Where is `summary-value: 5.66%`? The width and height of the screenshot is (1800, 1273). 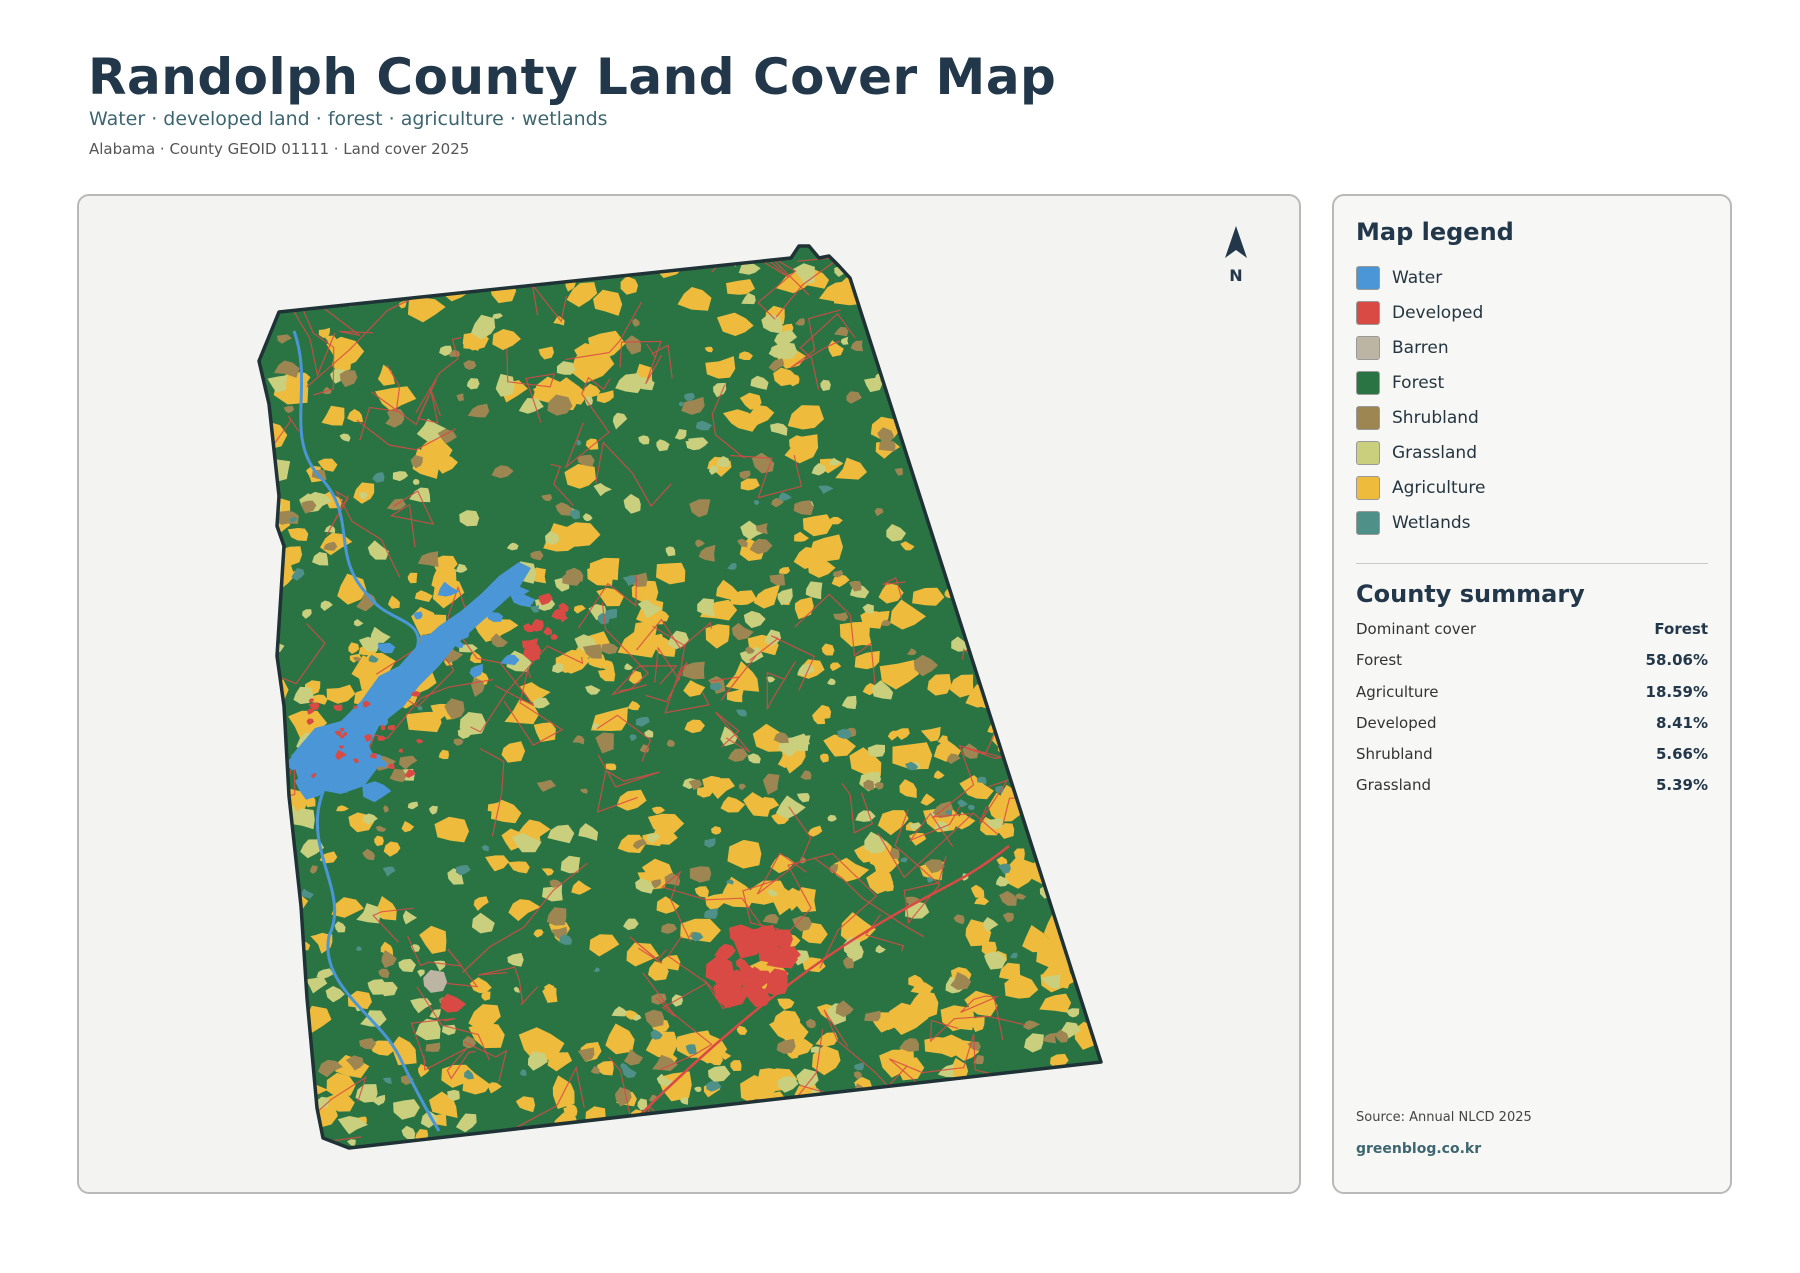 summary-value: 5.66% is located at coordinates (1681, 754).